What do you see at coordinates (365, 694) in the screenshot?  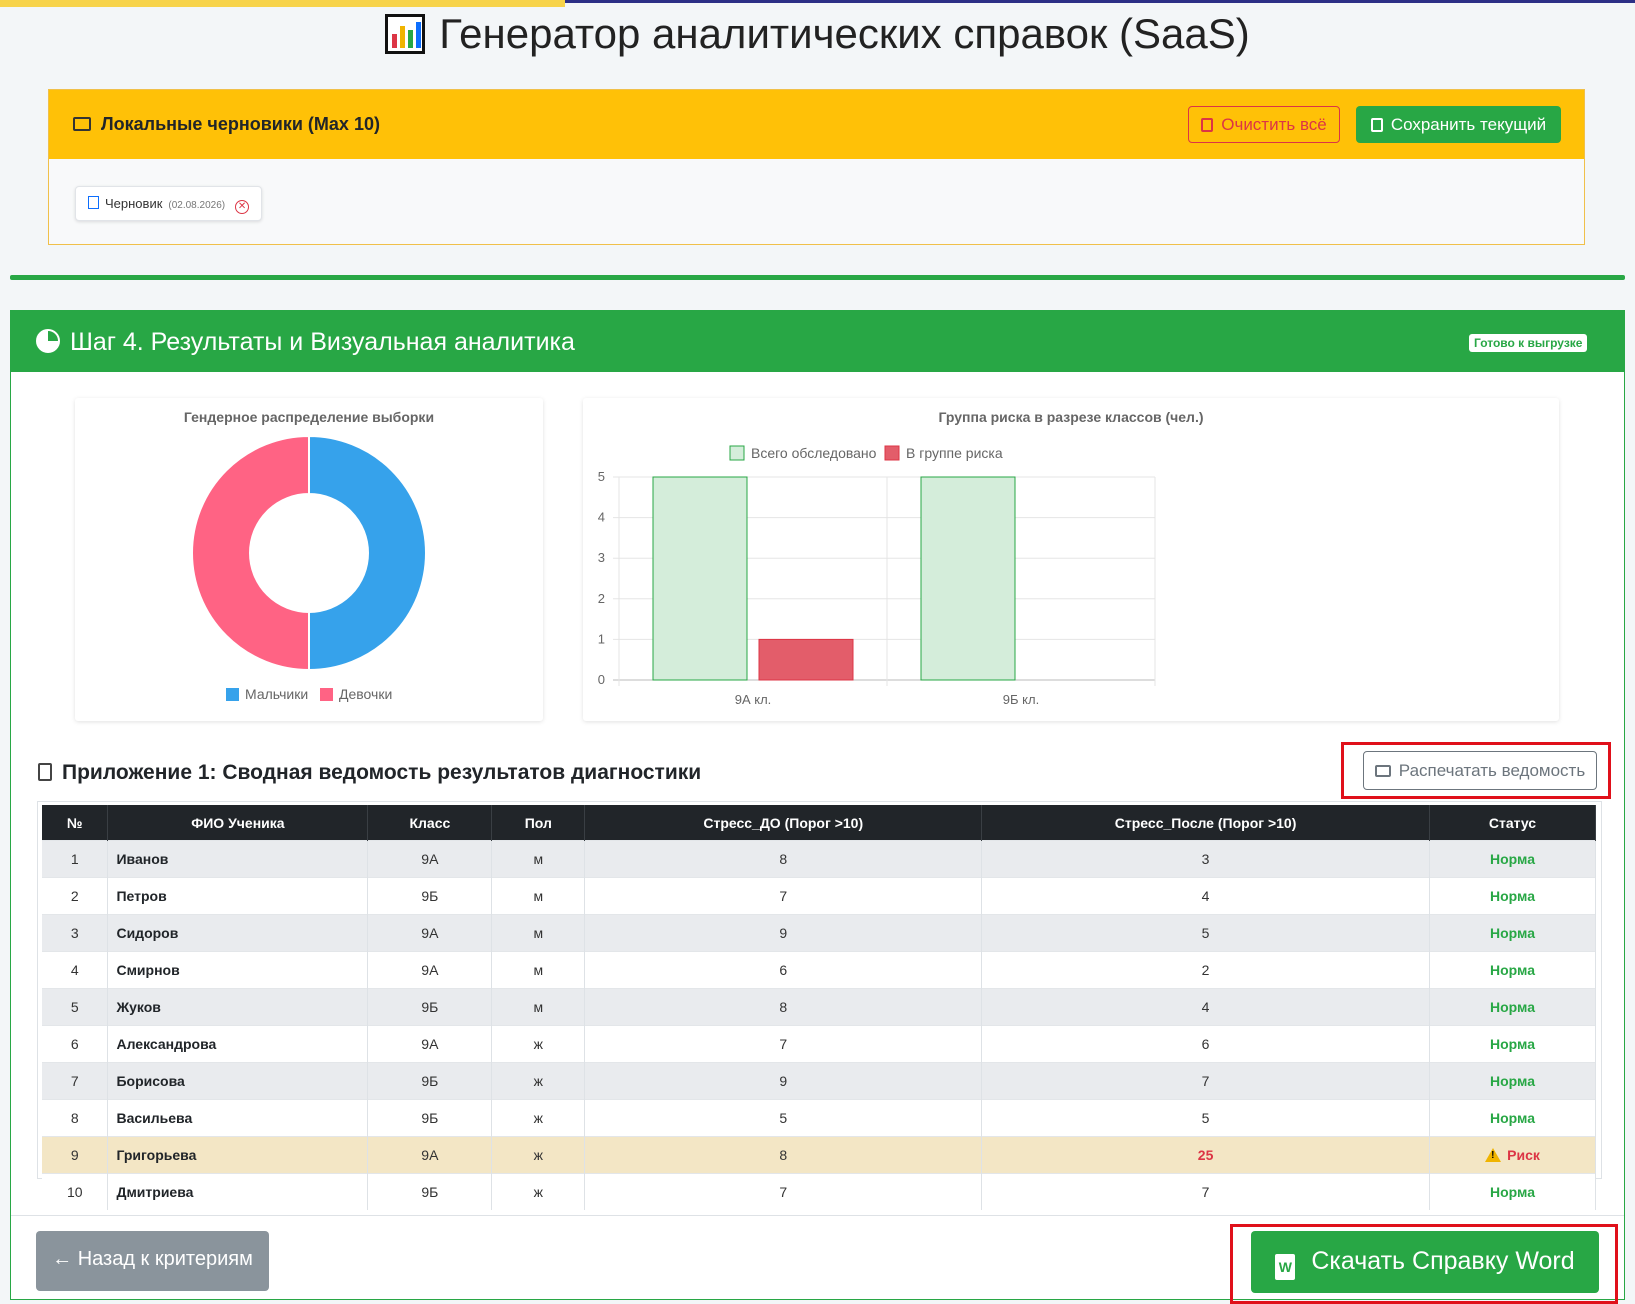 I see `legend-label-1: Девочки` at bounding box center [365, 694].